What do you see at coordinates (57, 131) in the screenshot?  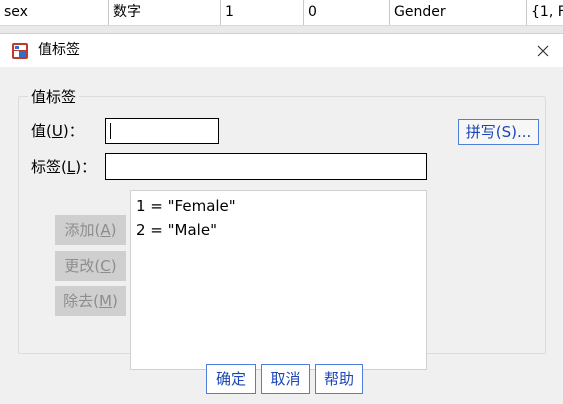 I see `value-field-label: 值(U)：` at bounding box center [57, 131].